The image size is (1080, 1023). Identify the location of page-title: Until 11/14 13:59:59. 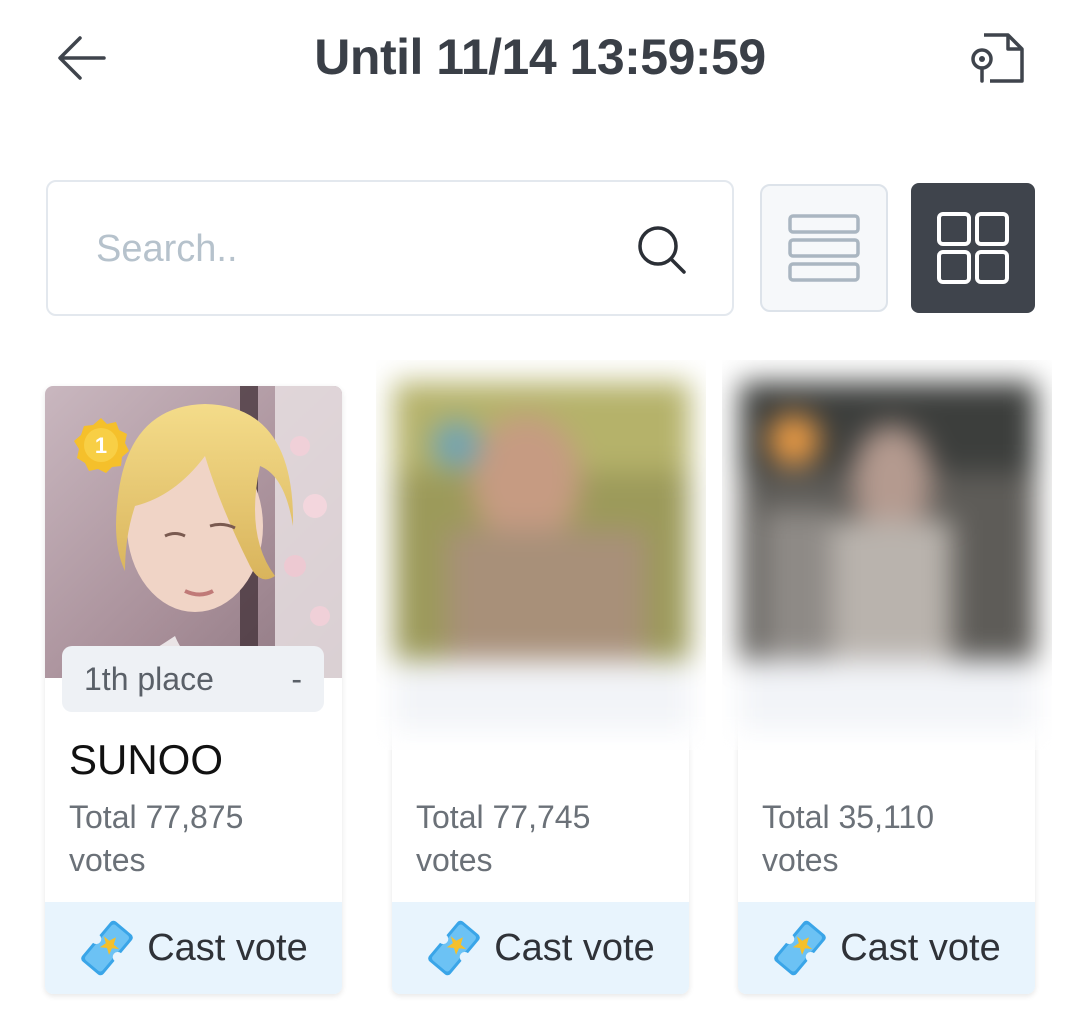
(540, 57).